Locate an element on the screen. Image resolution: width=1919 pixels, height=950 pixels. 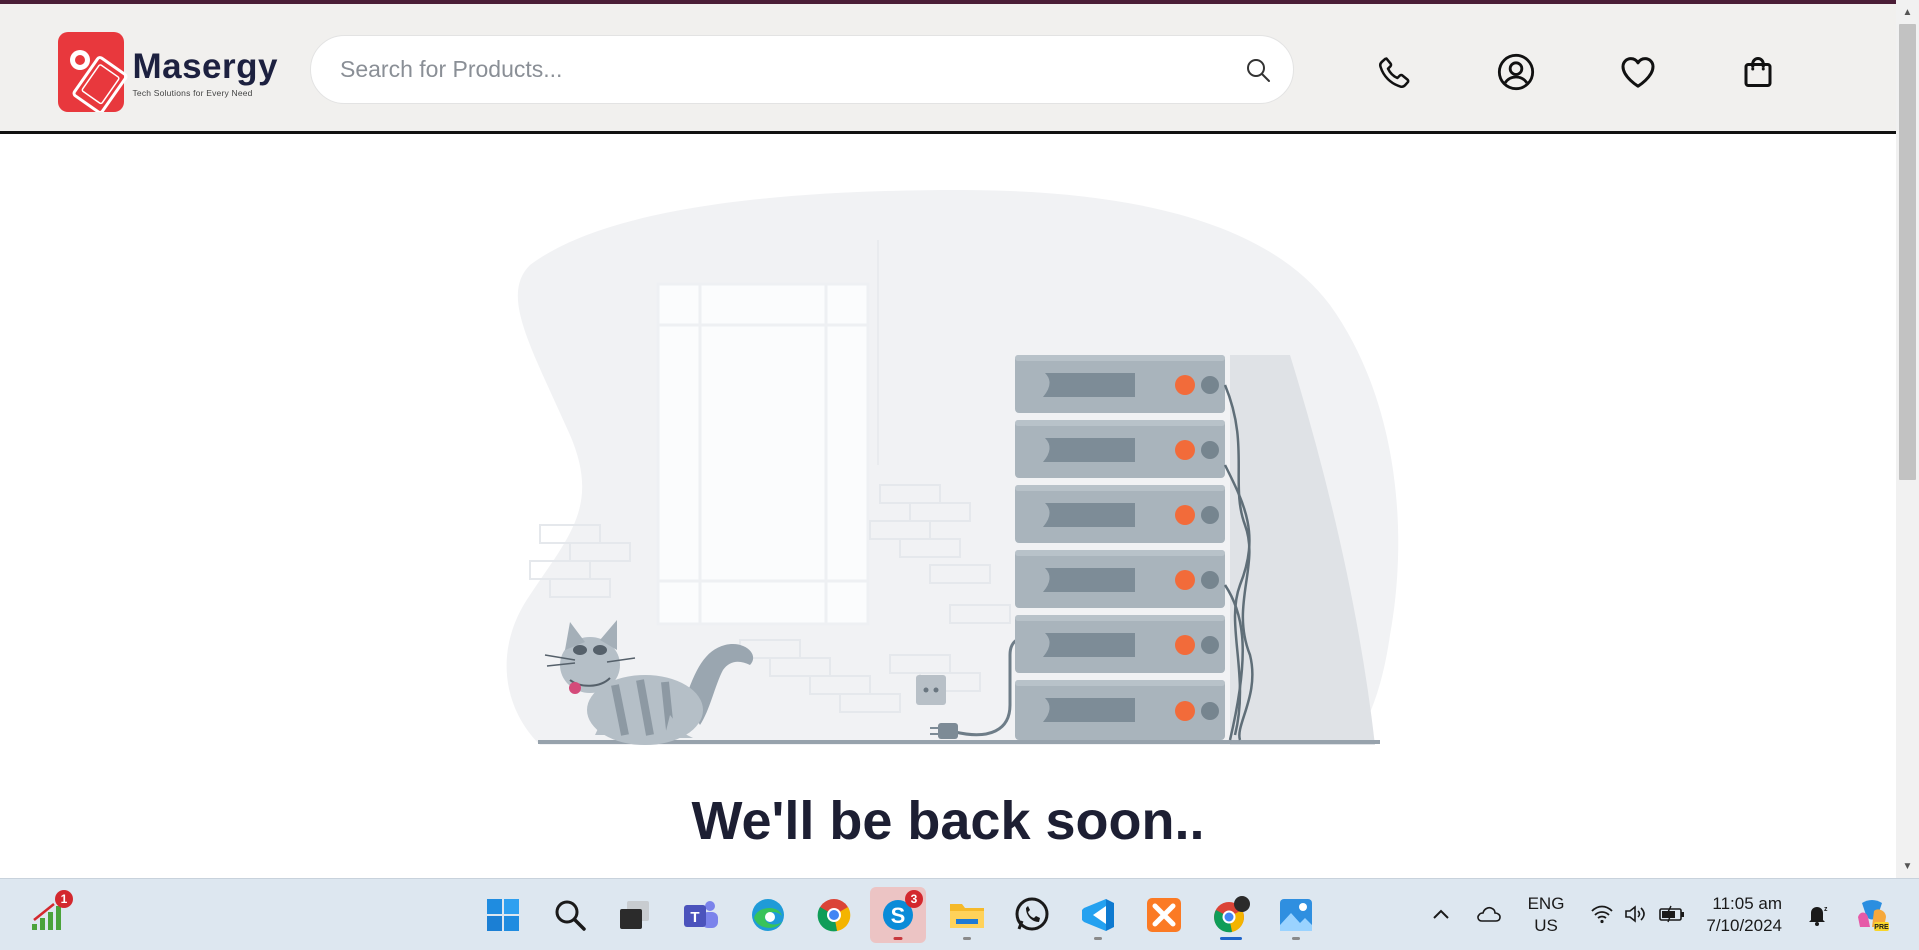
copilot-icon: PRE is located at coordinates (1872, 915).